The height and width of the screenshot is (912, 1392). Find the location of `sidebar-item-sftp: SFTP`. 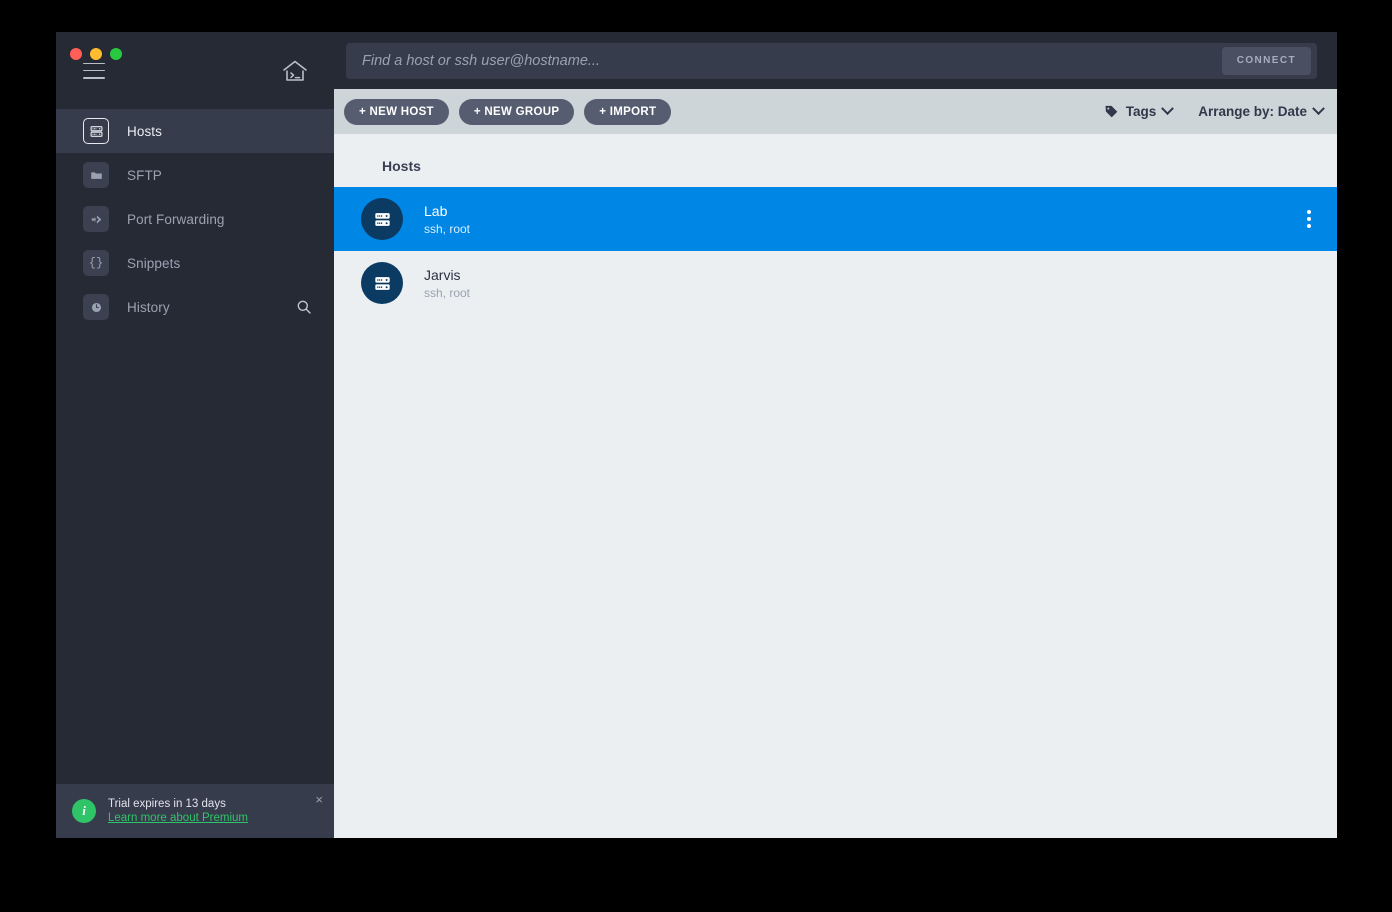

sidebar-item-sftp: SFTP is located at coordinates (195, 175).